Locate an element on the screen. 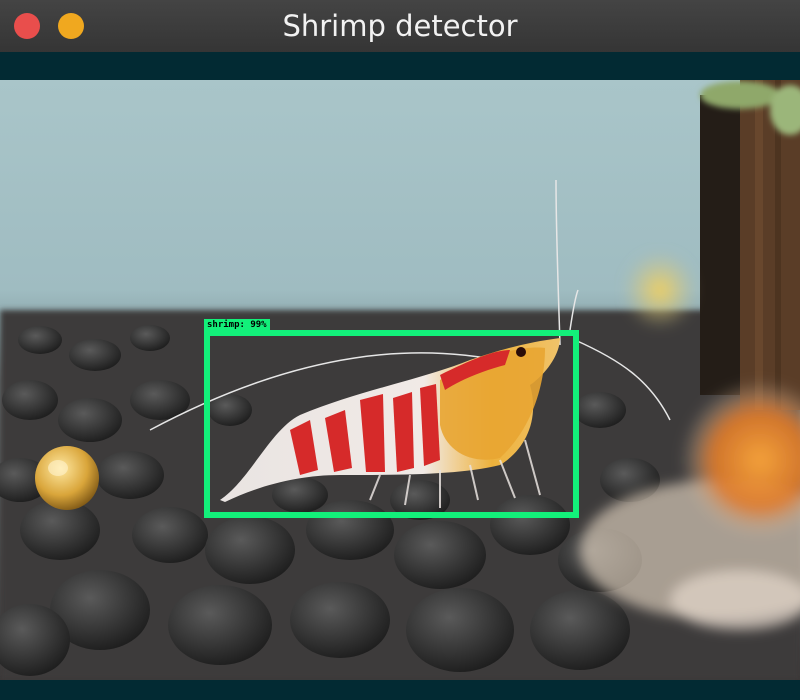 The image size is (800, 700). detection-label: shrimp: 99% is located at coordinates (237, 325).